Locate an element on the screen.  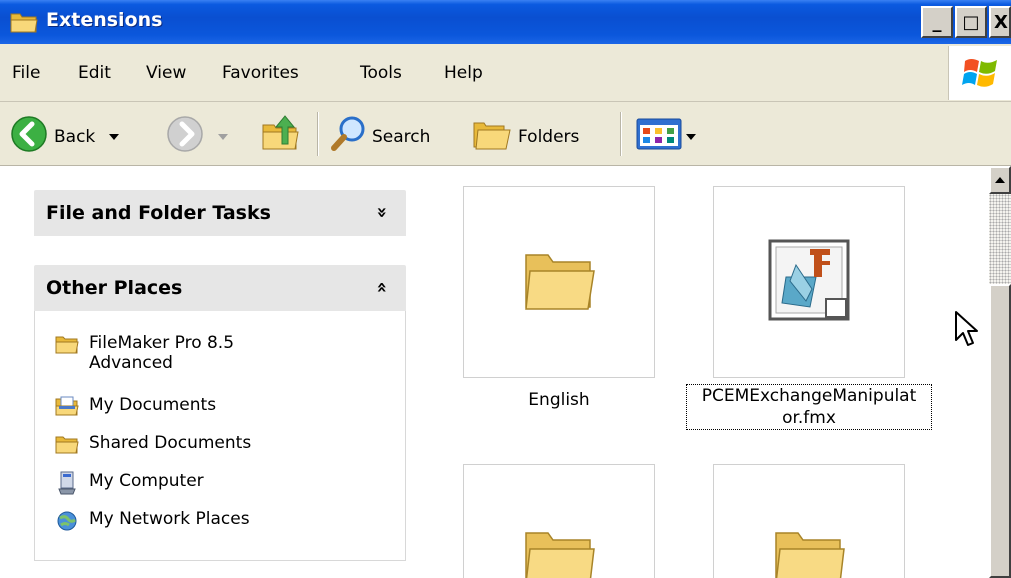
other-places-header: Other Places « is located at coordinates (220, 288).